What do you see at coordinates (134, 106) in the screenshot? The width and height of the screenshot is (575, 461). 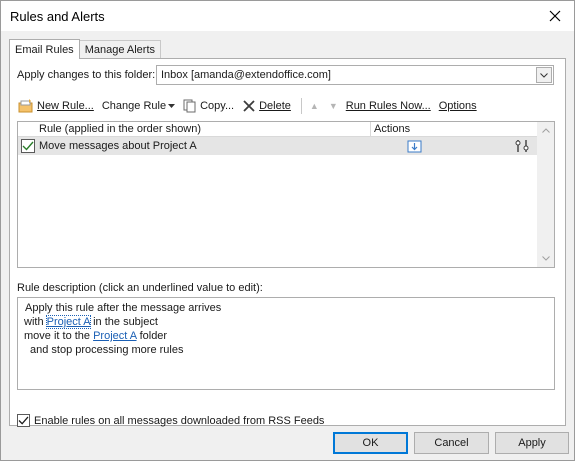 I see `change-rule-label: Change Rule` at bounding box center [134, 106].